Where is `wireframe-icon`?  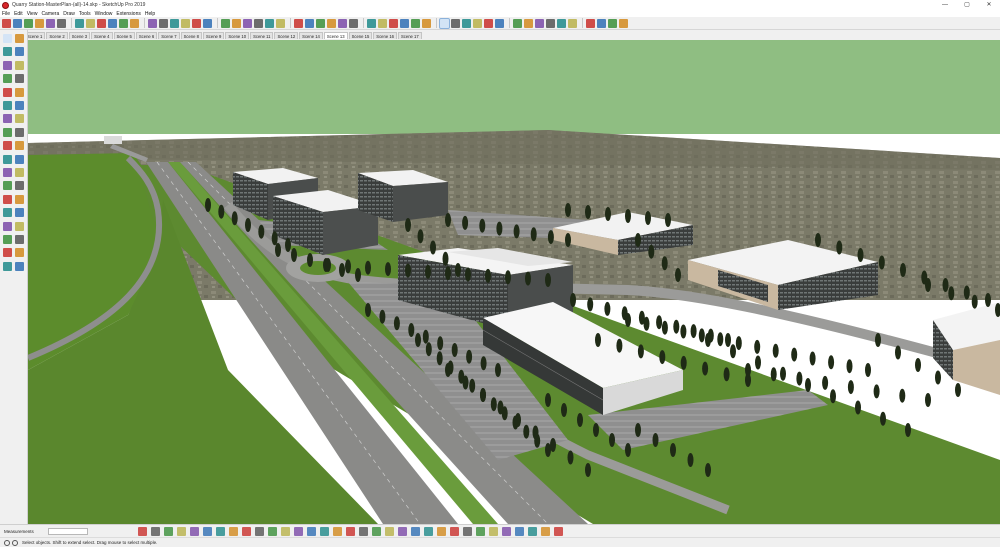
wireframe-icon is located at coordinates (528, 23).